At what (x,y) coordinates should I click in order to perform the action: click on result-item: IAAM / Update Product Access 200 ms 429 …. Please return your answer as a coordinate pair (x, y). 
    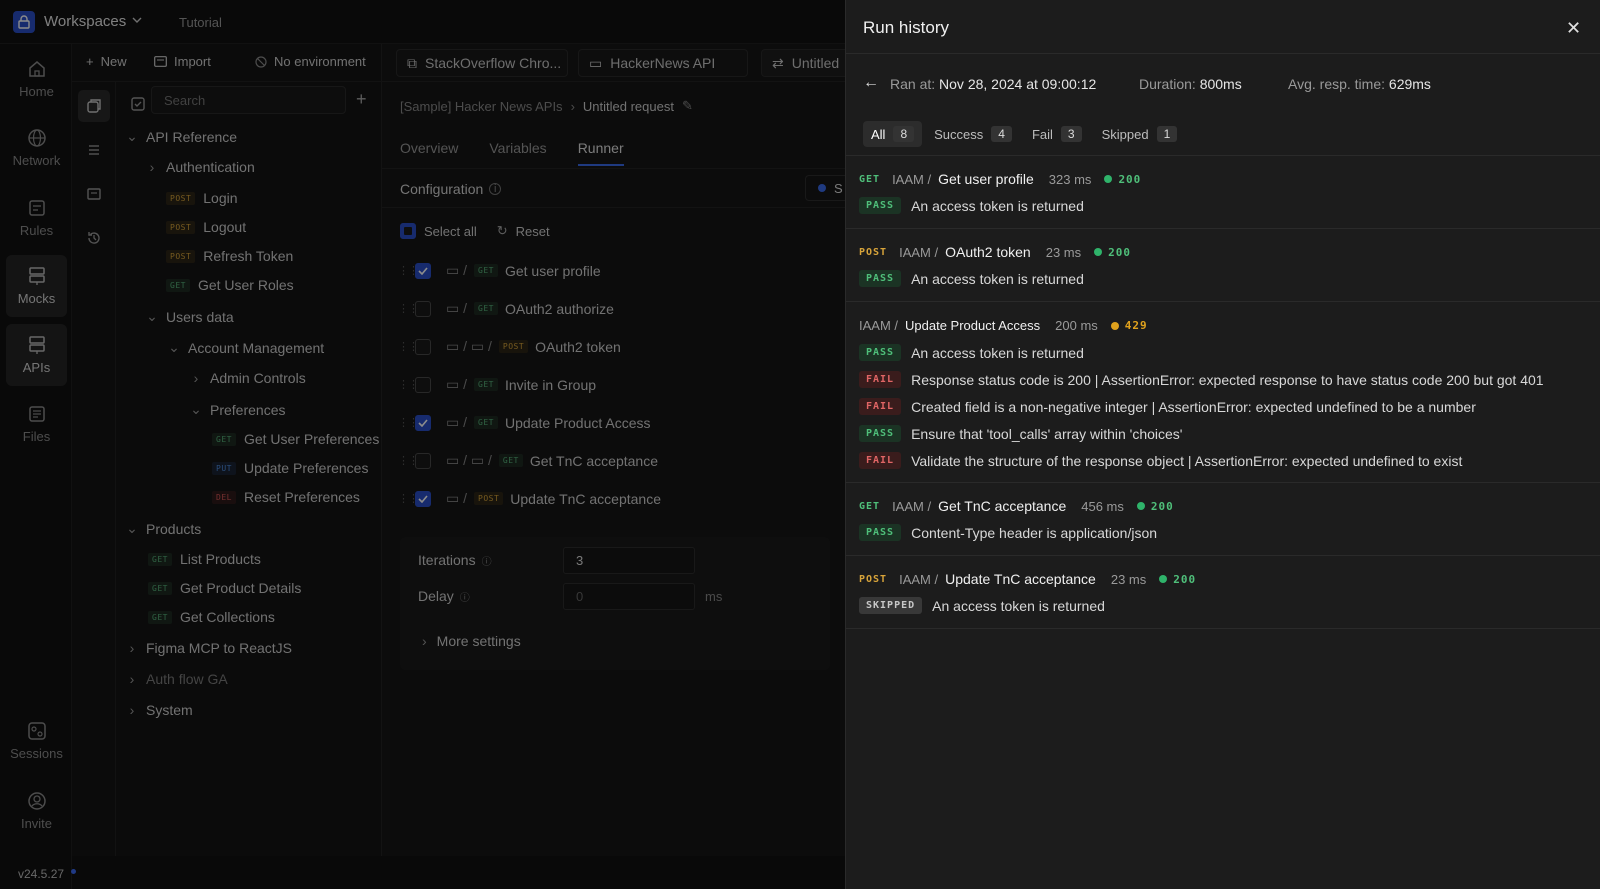
    Looking at the image, I should click on (1223, 392).